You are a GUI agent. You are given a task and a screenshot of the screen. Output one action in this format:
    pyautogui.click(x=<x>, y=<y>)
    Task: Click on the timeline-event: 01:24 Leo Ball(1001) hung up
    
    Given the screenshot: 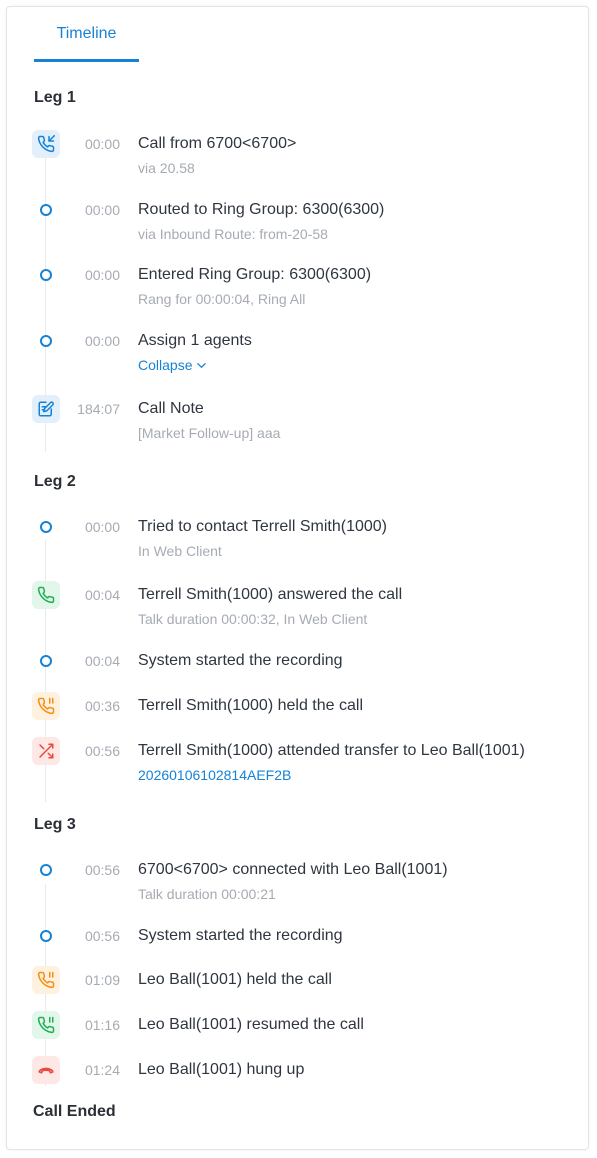 What is the action you would take?
    pyautogui.click(x=298, y=1070)
    